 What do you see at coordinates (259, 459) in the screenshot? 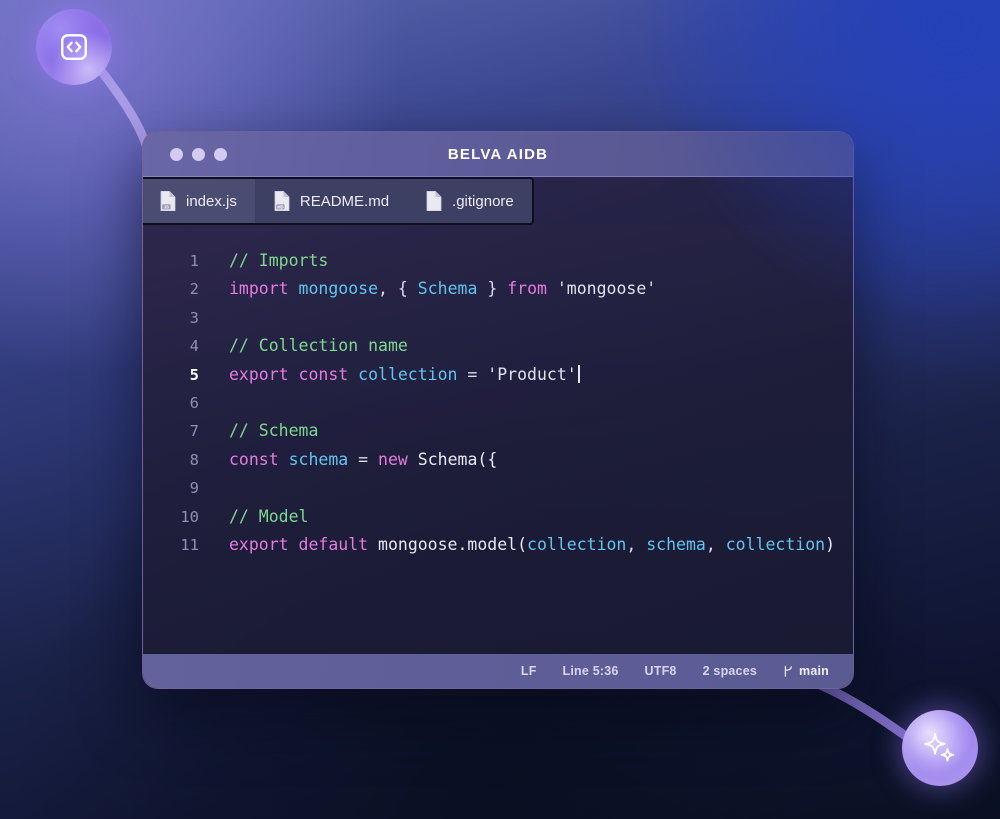
I see `token-keyword: const` at bounding box center [259, 459].